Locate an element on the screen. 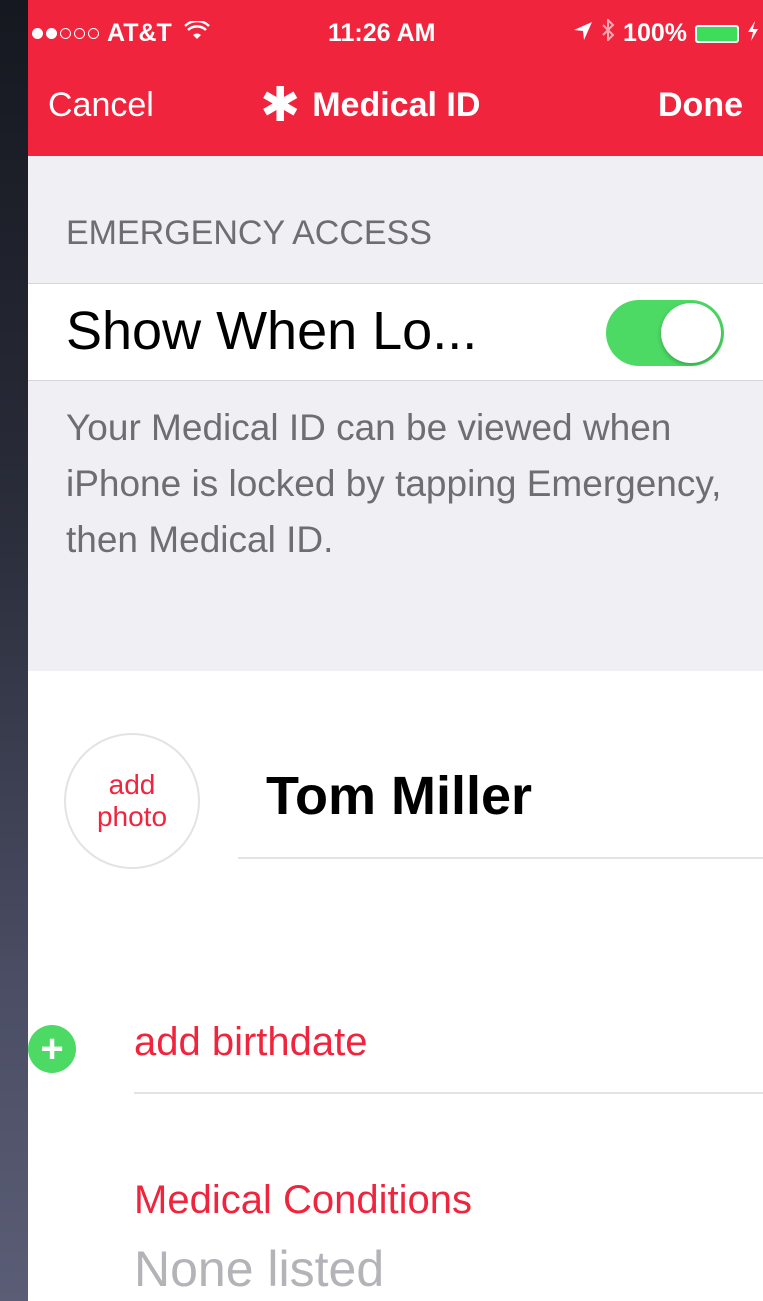  wifi-icon is located at coordinates (196, 33).